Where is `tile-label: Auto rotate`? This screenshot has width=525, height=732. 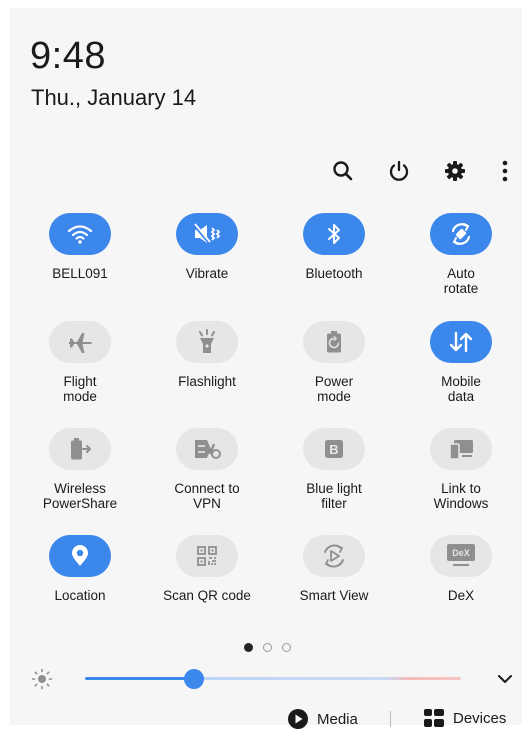 tile-label: Auto rotate is located at coordinates (461, 281).